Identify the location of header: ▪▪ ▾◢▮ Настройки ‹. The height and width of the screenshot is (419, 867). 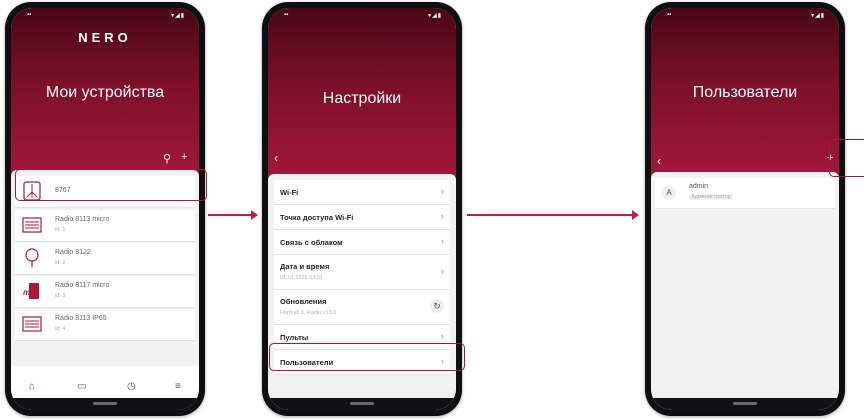
(362, 96).